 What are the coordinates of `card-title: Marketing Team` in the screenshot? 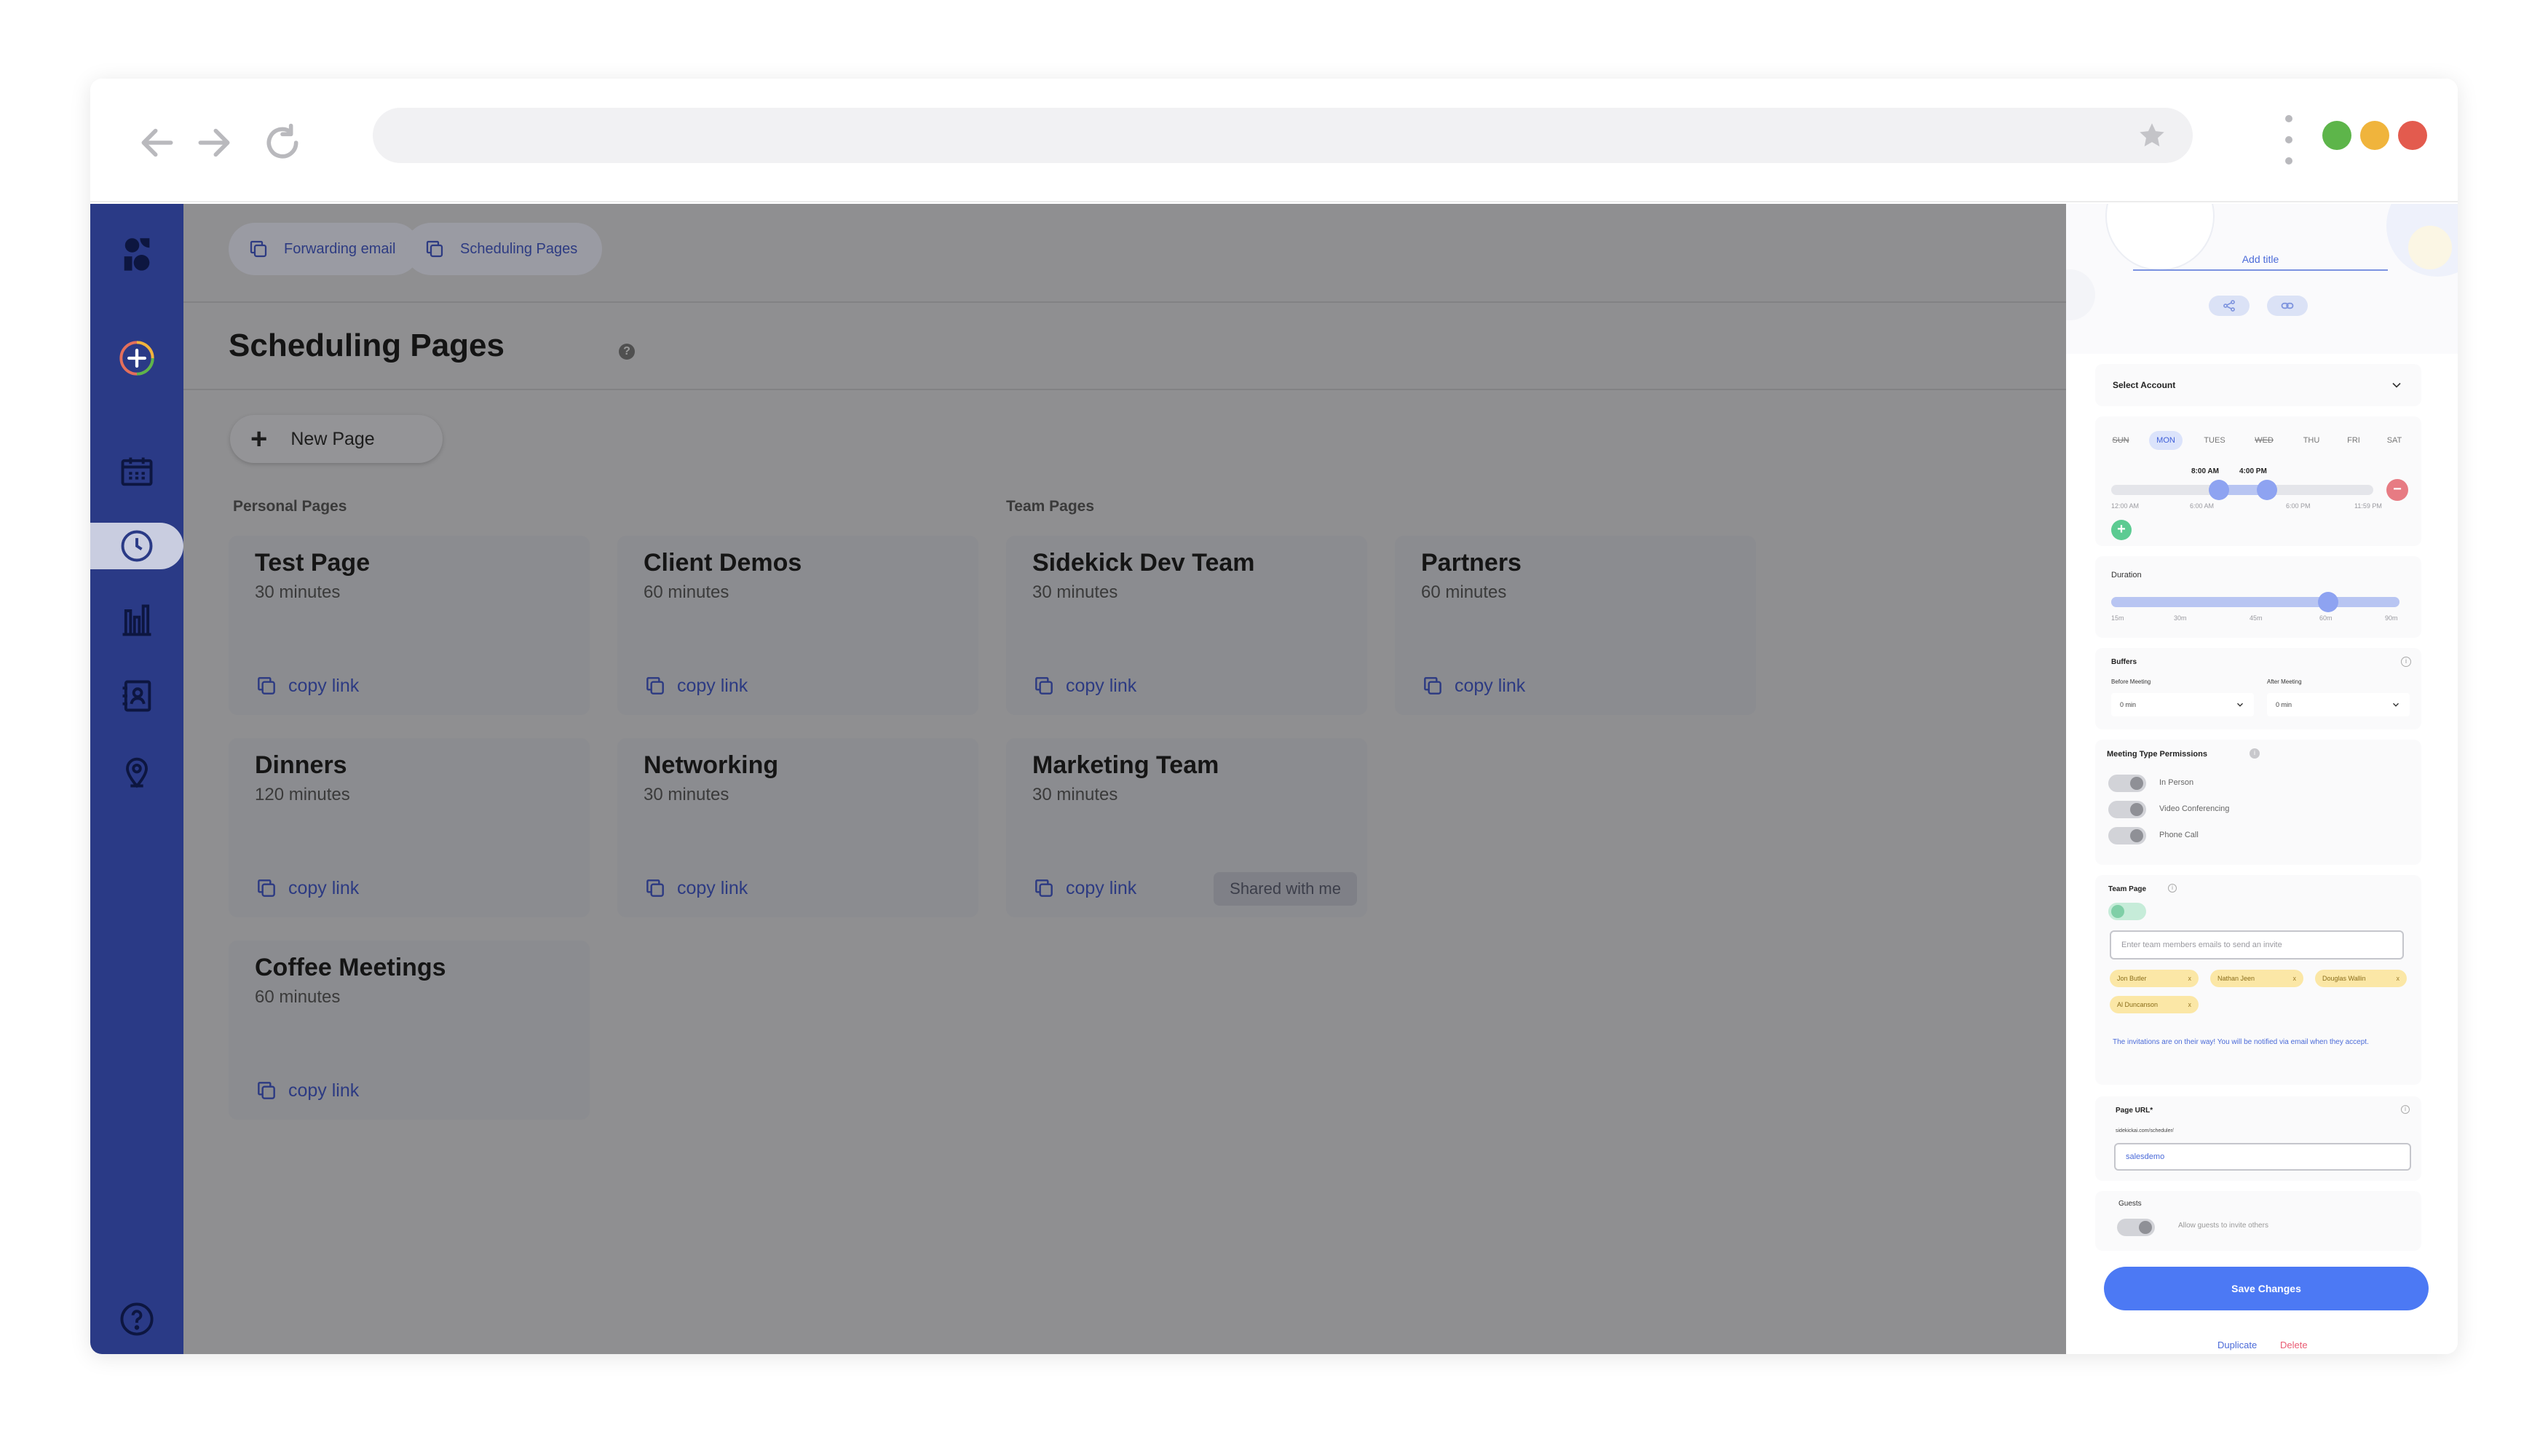 It's located at (1125, 765).